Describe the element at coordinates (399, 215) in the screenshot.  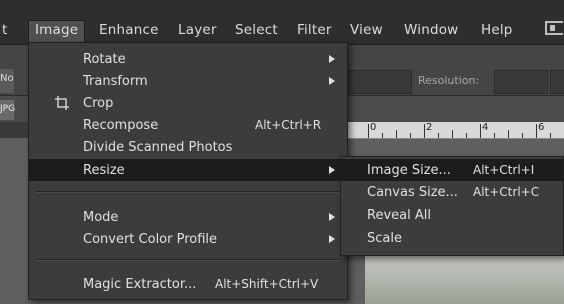
I see `submenu-item-label: Reveal All` at that location.